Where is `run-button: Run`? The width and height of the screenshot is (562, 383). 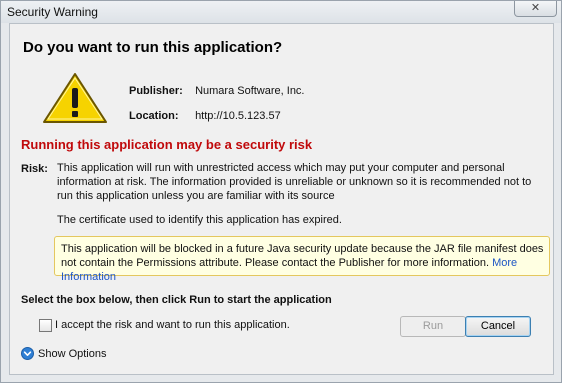 run-button: Run is located at coordinates (433, 326).